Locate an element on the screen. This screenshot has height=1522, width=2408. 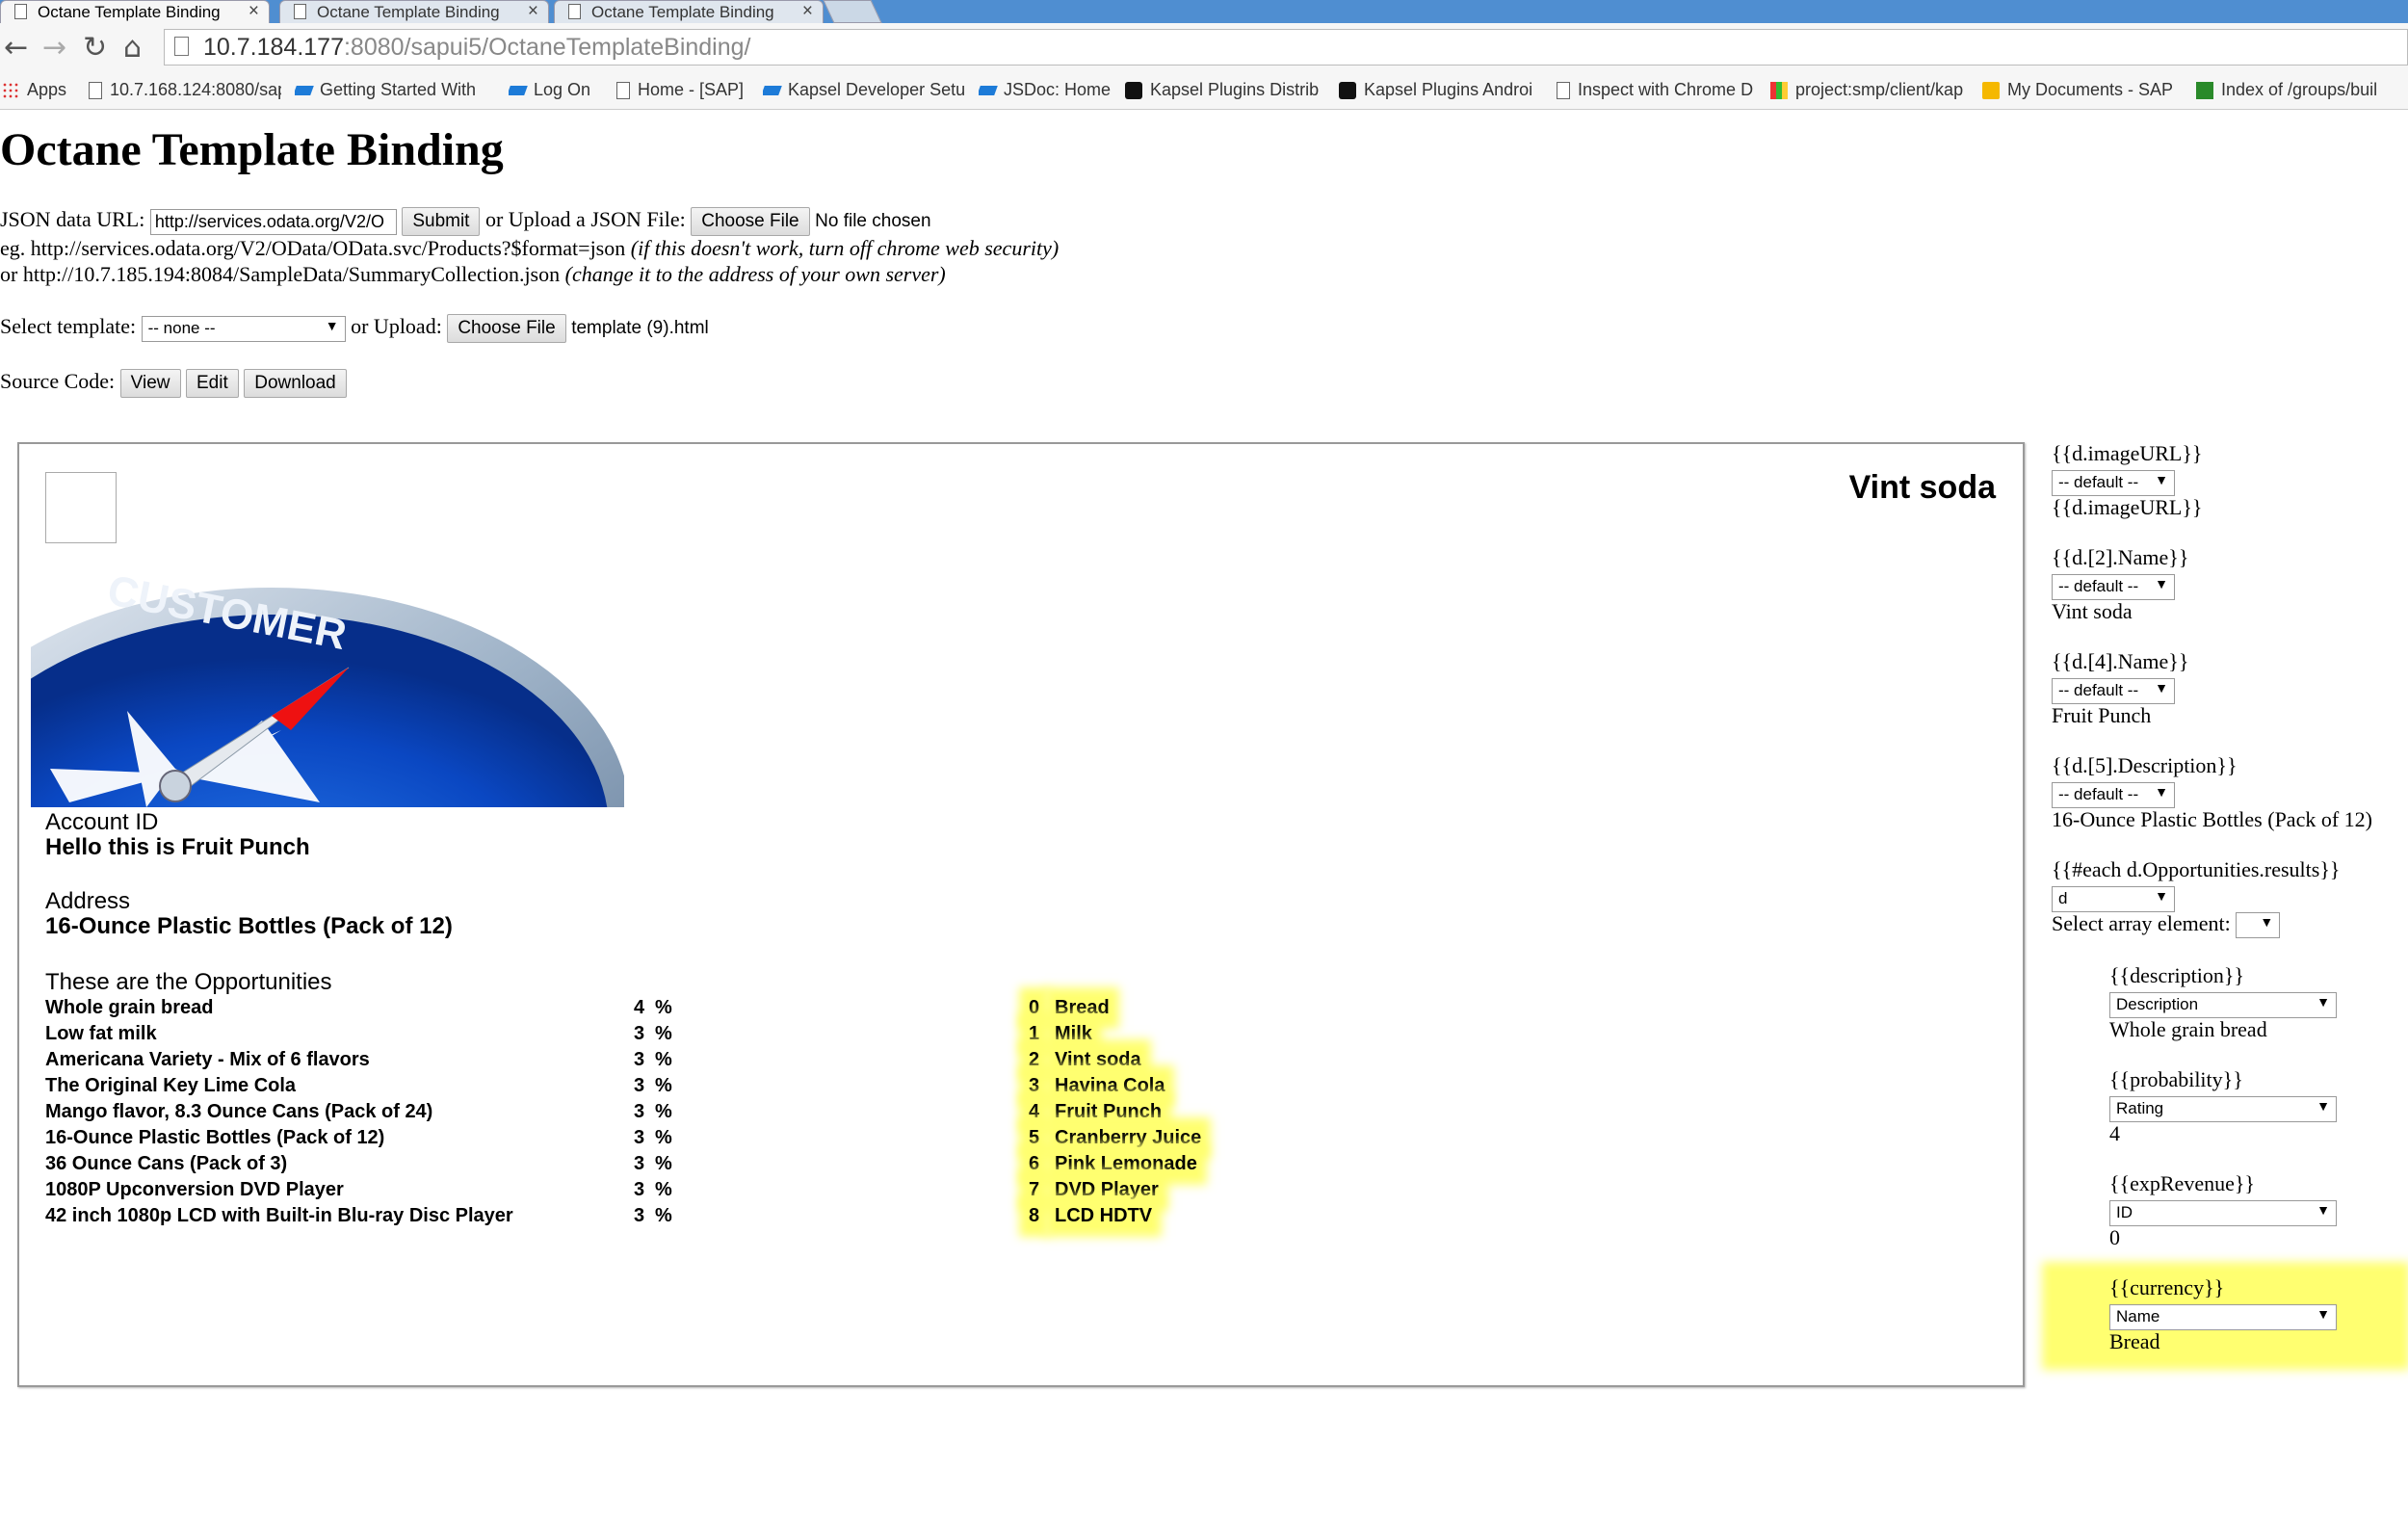
bookmark-item: JSDoc: Home is located at coordinates (1046, 90).